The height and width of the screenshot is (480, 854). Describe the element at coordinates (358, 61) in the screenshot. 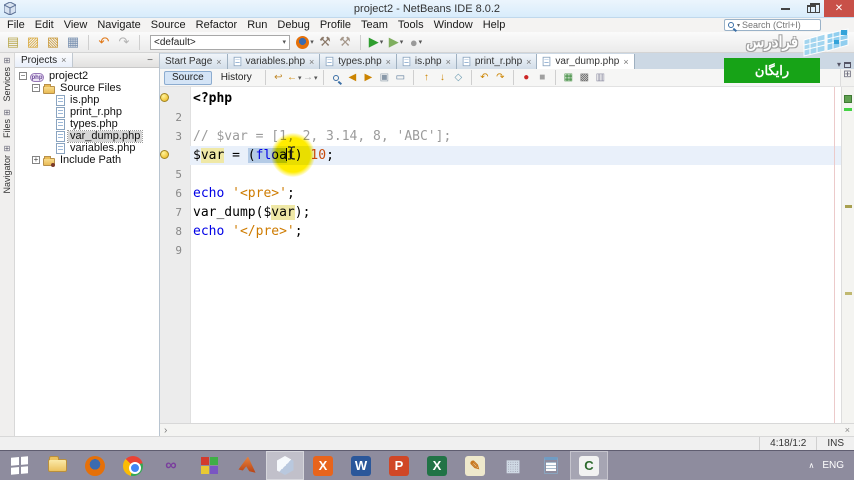

I see `tab-types-php: types.php ×` at that location.